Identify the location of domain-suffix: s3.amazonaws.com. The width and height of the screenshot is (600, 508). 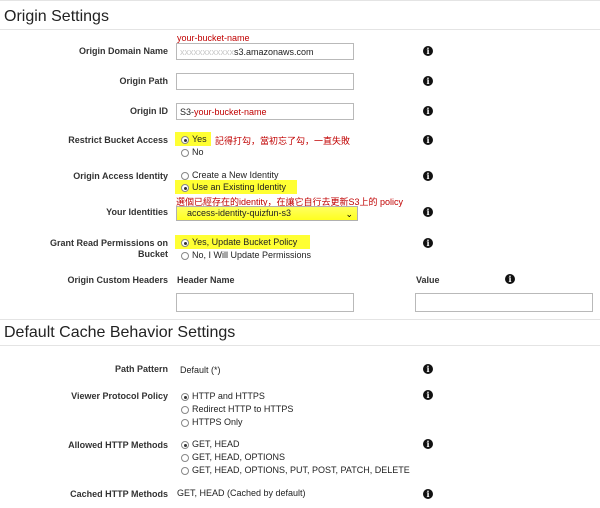
(274, 52).